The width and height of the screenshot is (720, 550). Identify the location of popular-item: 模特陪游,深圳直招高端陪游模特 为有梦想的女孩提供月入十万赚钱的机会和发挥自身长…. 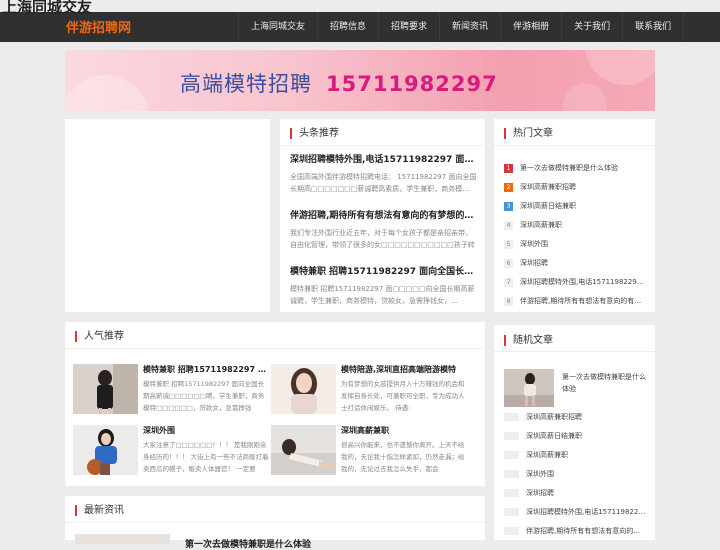
(369, 389).